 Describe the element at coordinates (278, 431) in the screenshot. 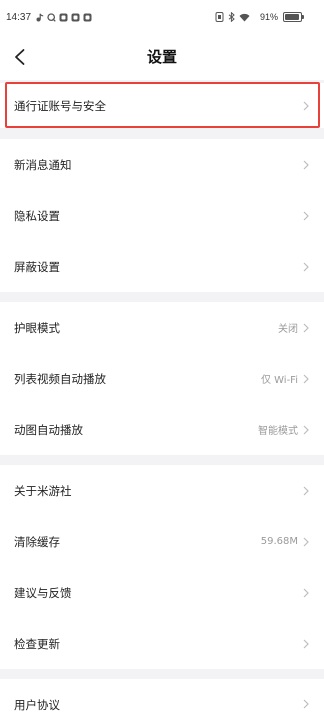

I see `settings-item-value: 智能模式` at that location.